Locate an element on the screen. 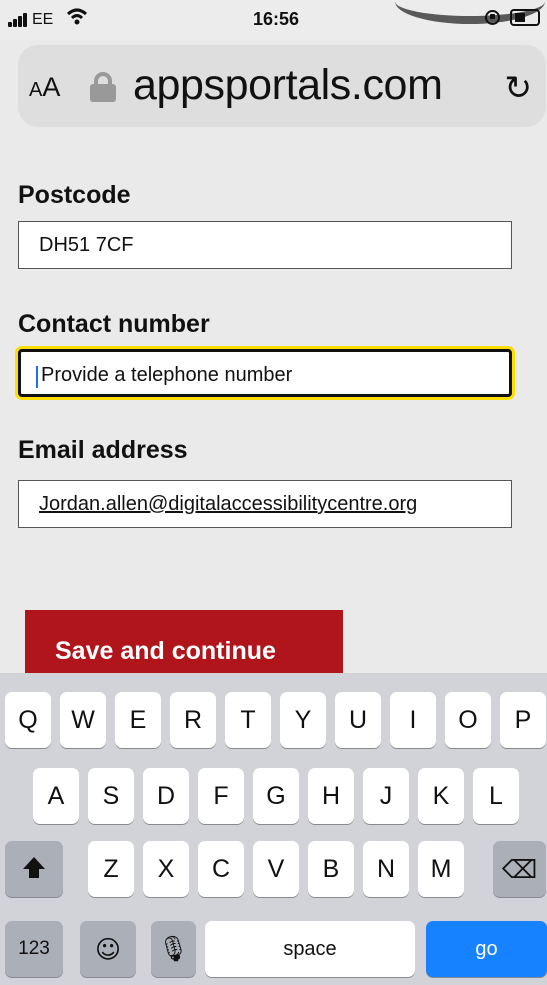 The image size is (547, 985). status-time: 16:56 is located at coordinates (276, 19).